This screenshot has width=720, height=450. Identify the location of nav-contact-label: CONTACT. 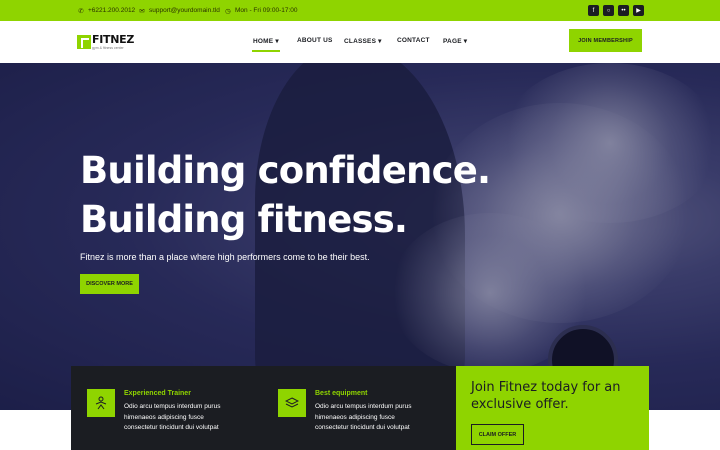
(413, 40).